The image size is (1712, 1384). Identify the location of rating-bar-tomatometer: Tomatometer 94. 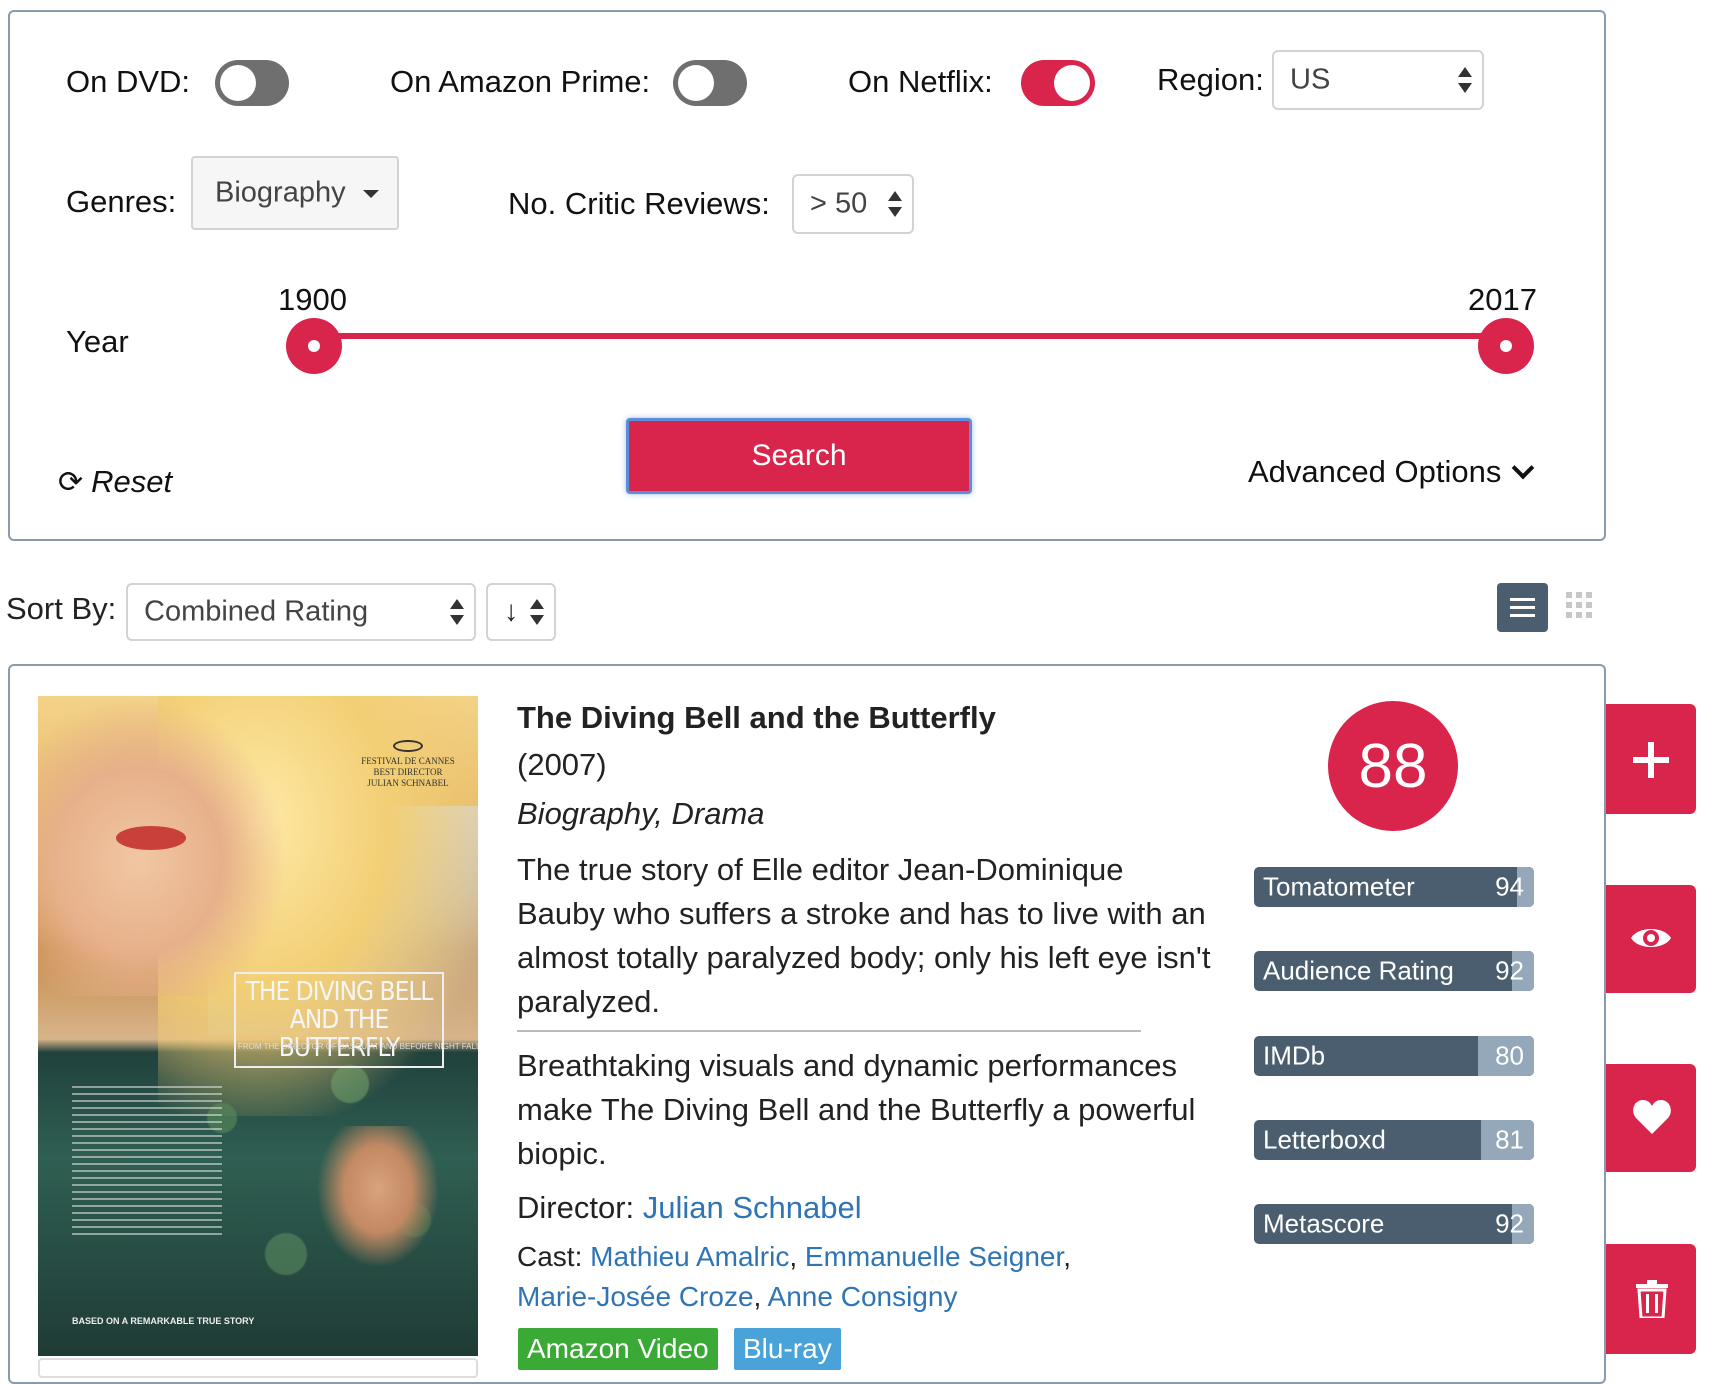
(1394, 887).